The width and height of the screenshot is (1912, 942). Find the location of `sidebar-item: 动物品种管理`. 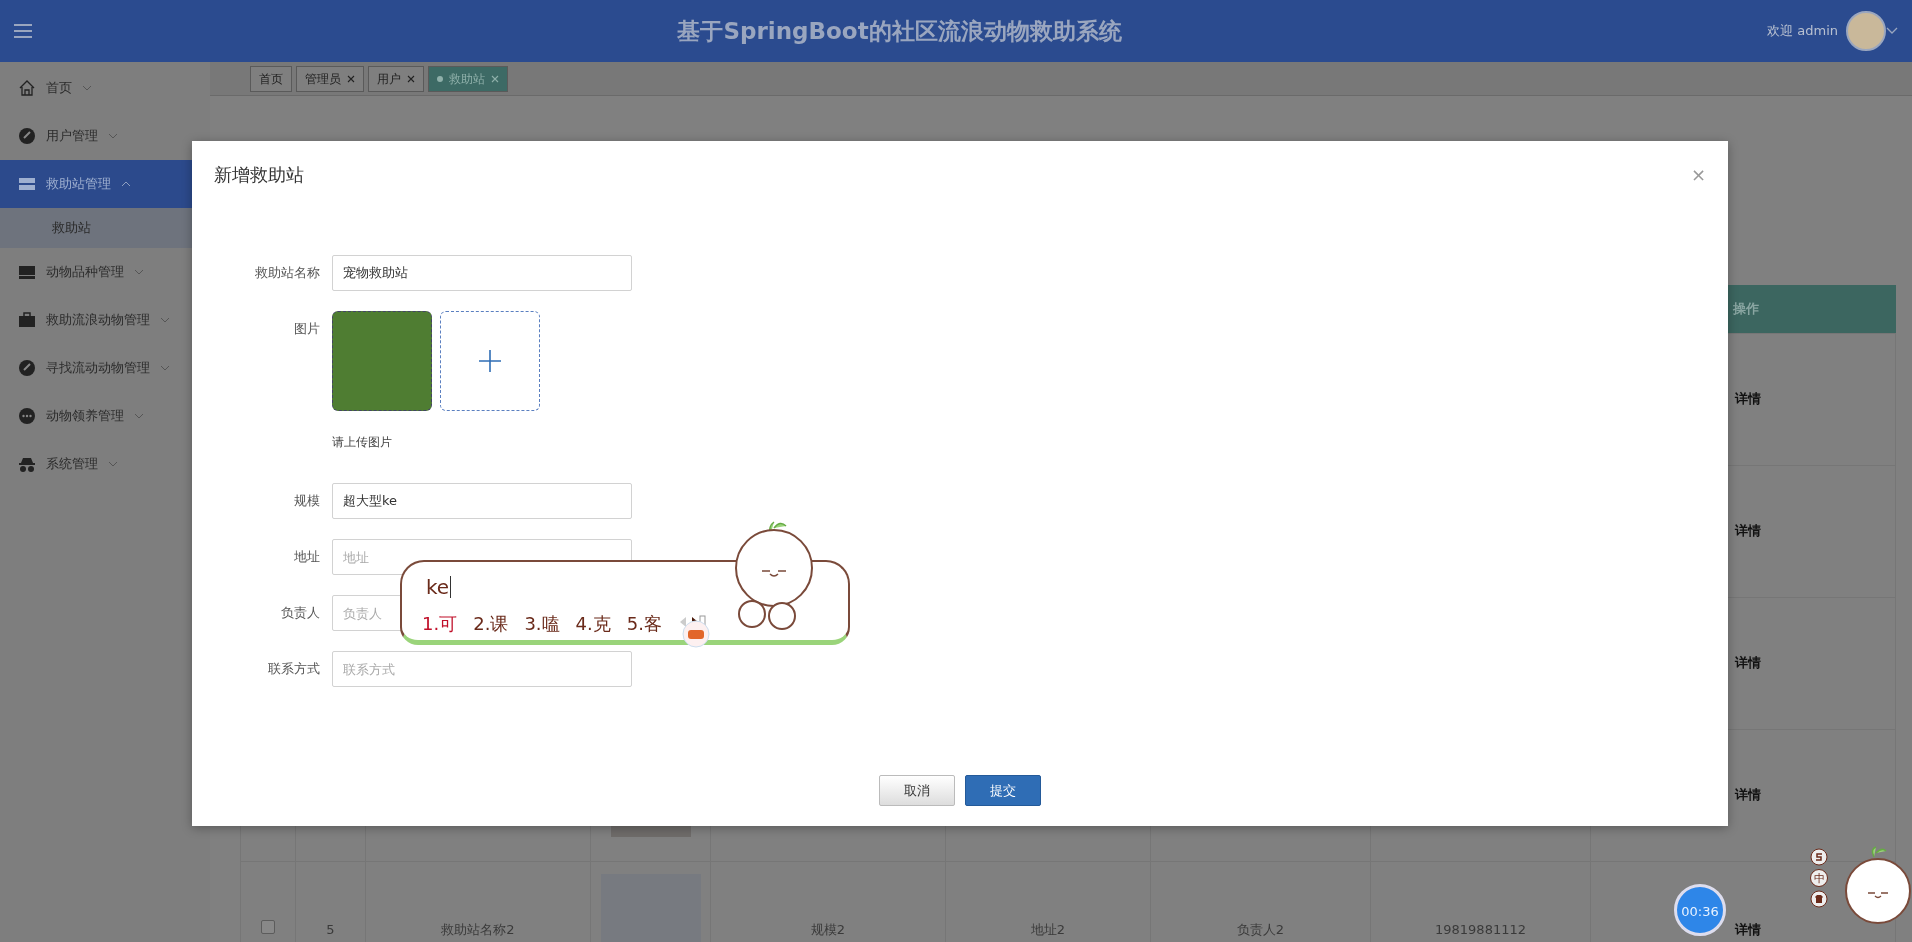

sidebar-item: 动物品种管理 is located at coordinates (105, 272).